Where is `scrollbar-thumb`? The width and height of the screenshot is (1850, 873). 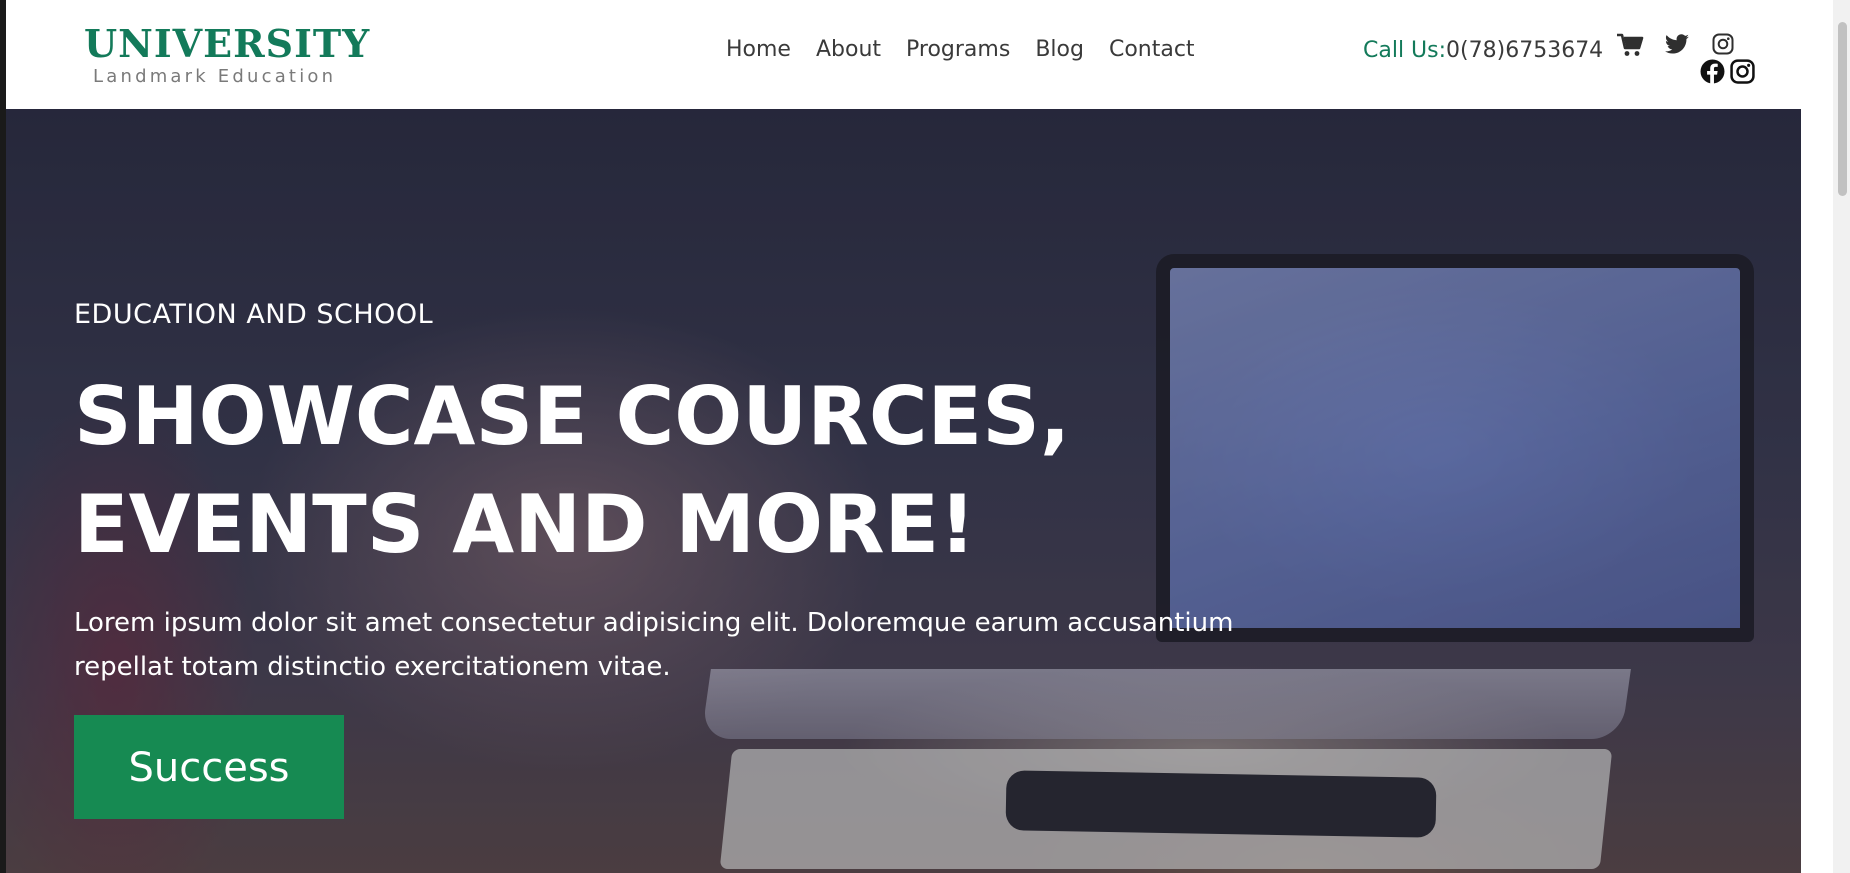
scrollbar-thumb is located at coordinates (1842, 109).